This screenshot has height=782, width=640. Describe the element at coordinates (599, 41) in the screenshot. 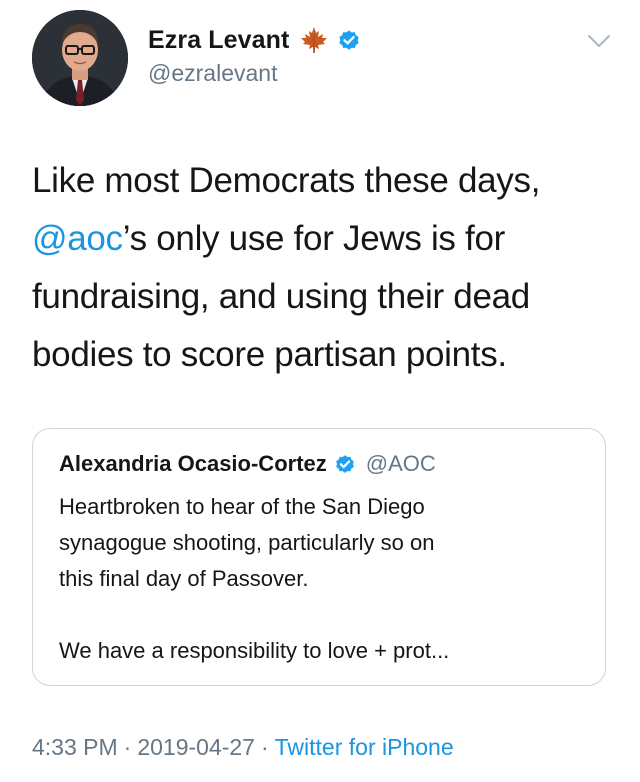

I see `chevron-down-icon` at that location.